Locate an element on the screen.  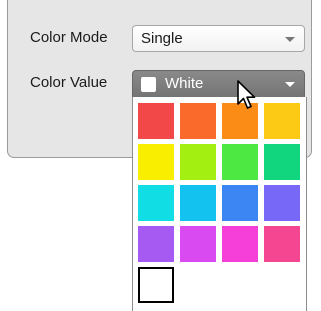
swatch-blue is located at coordinates (240, 203).